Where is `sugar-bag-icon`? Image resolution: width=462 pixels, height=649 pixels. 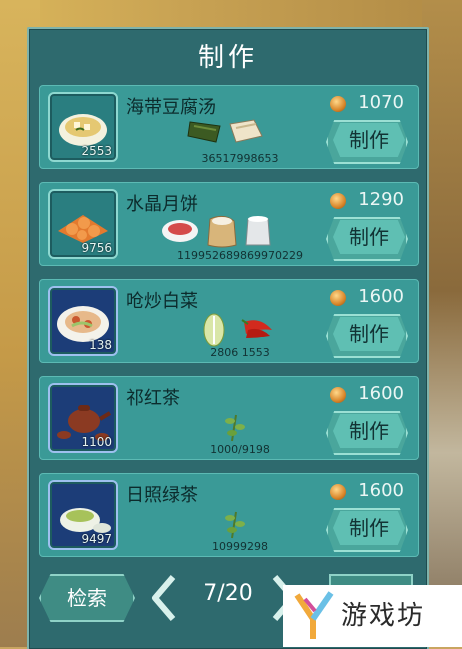 sugar-bag-icon is located at coordinates (258, 231).